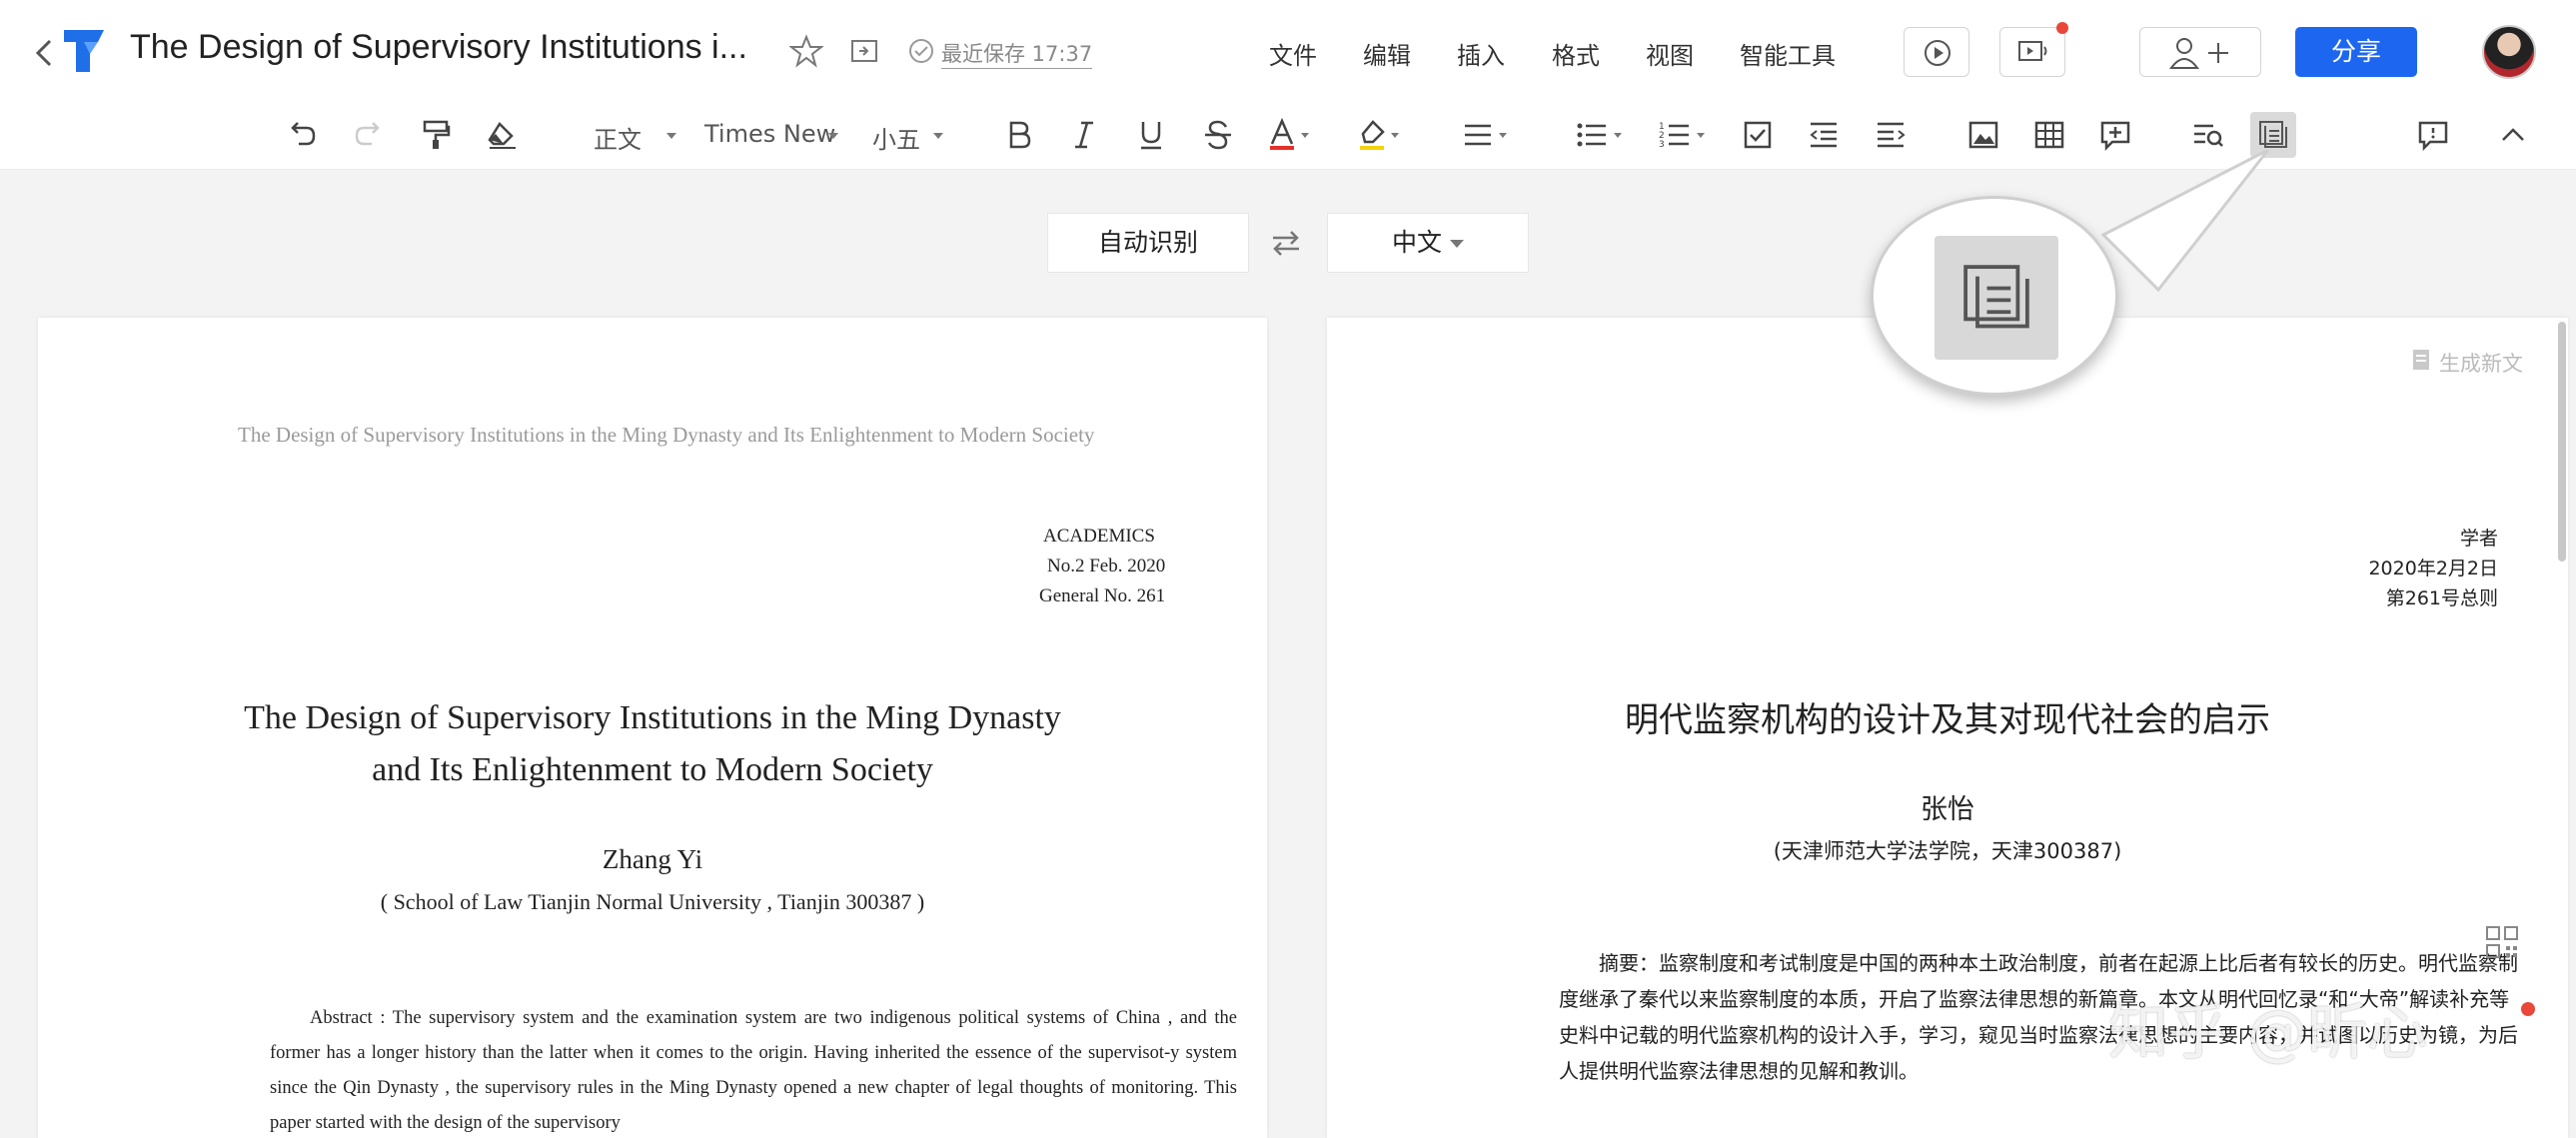 This screenshot has height=1138, width=2576. Describe the element at coordinates (1099, 536) in the screenshot. I see `journal-name: ACADEMICS` at that location.